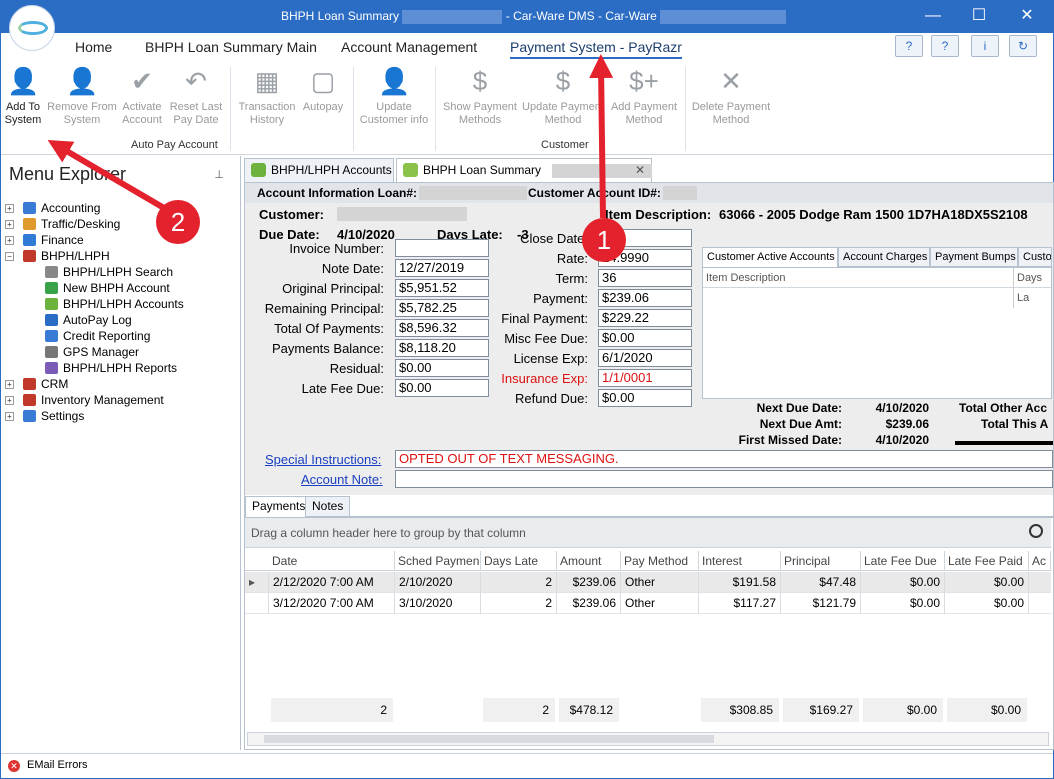 The image size is (1054, 779). Describe the element at coordinates (1036, 531) in the screenshot. I see `search-icon` at that location.